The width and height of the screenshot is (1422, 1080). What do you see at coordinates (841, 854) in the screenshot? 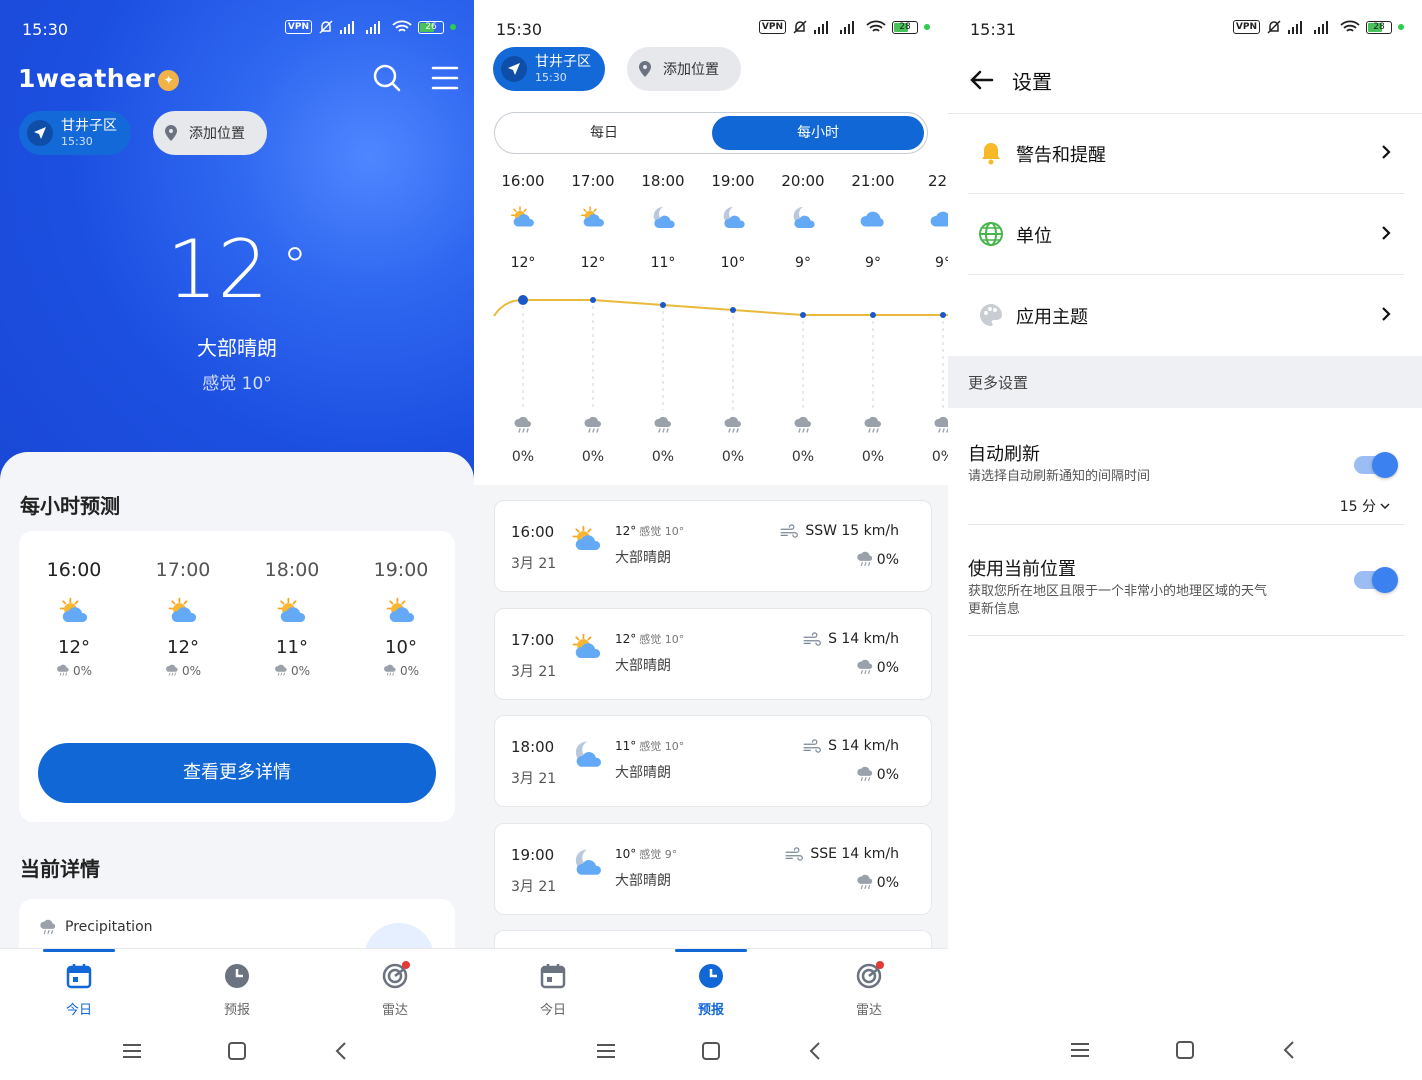
I see `card-wind: SSE 14 km/h` at bounding box center [841, 854].